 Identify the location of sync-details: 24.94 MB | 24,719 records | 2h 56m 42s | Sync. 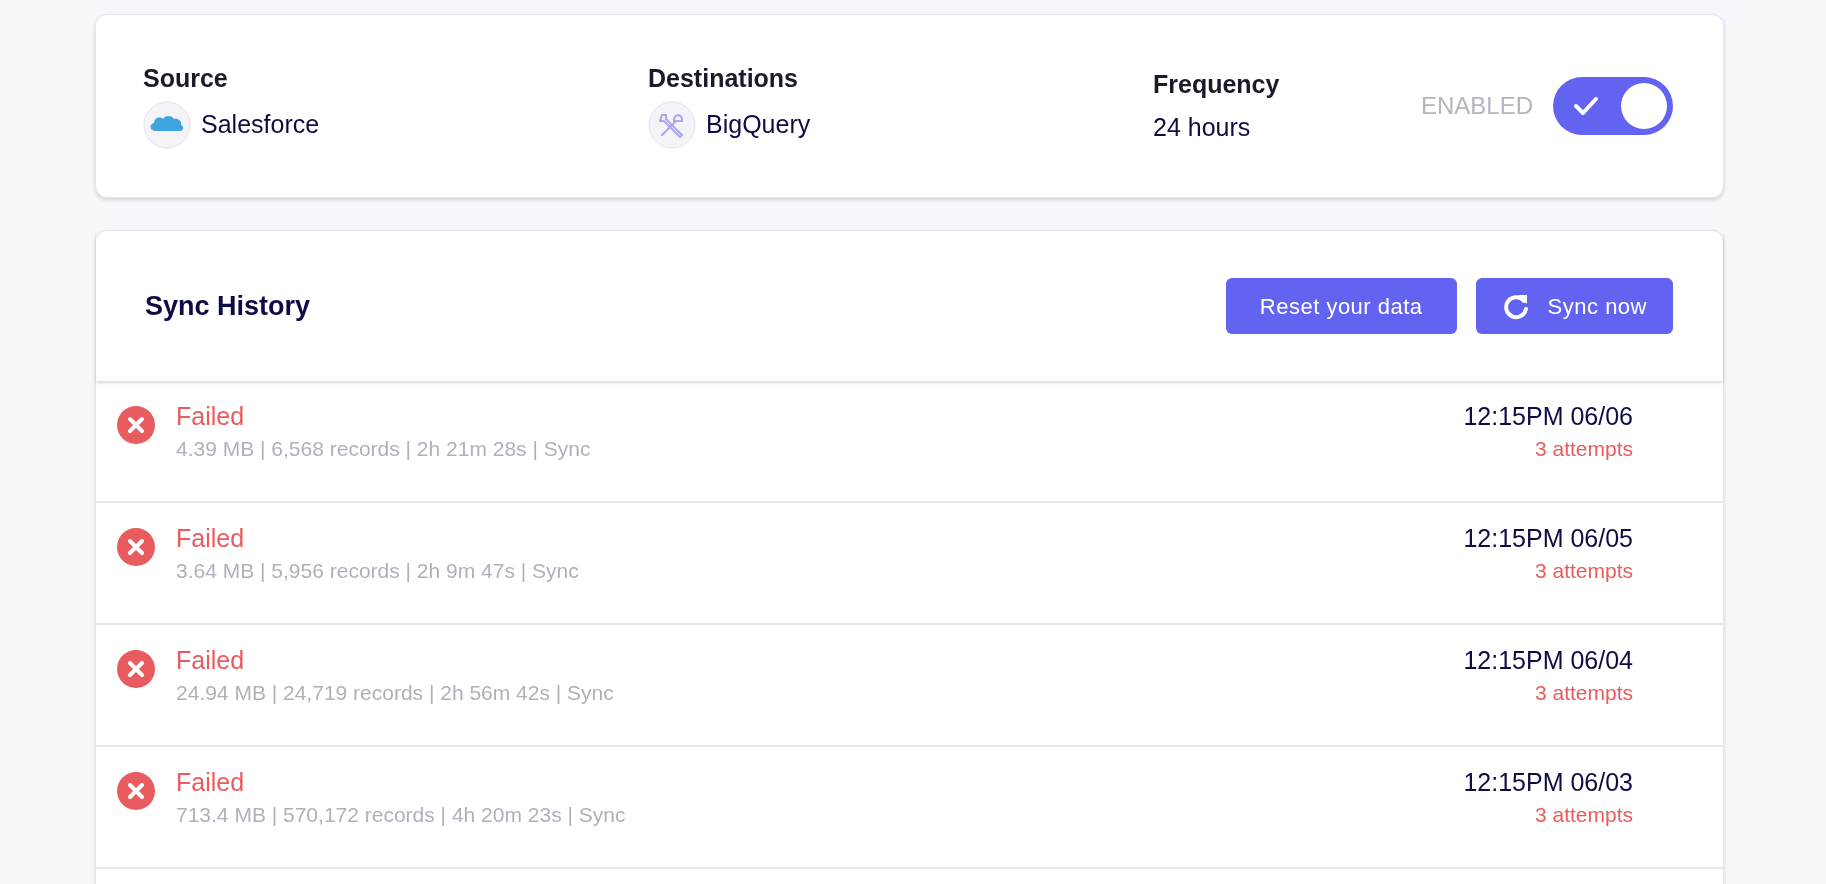
(395, 693).